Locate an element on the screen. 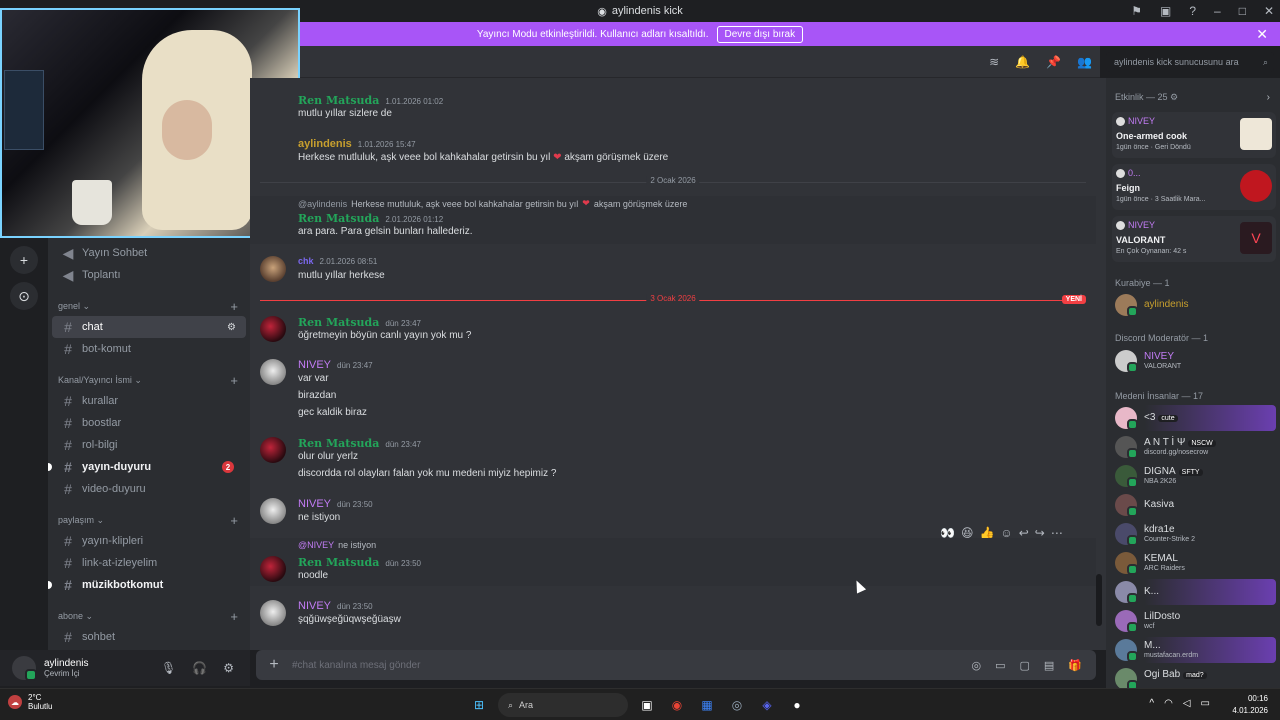 The image size is (1280, 720). taskbar-search: ⌕ Ara is located at coordinates (563, 705).